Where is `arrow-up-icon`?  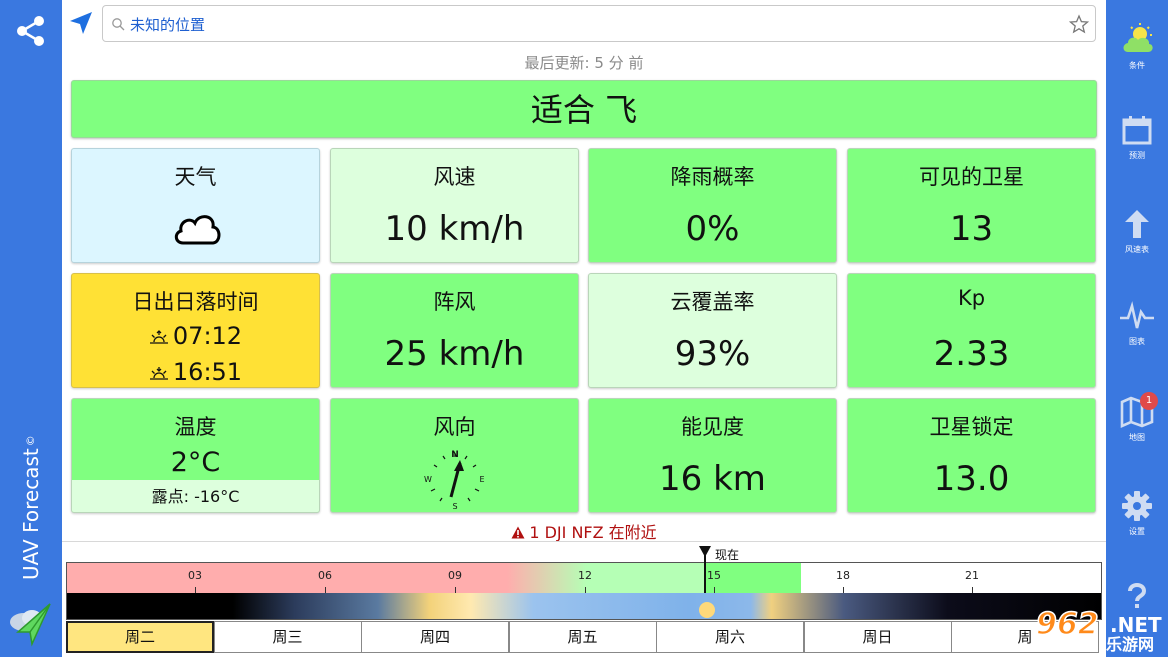 arrow-up-icon is located at coordinates (1137, 224).